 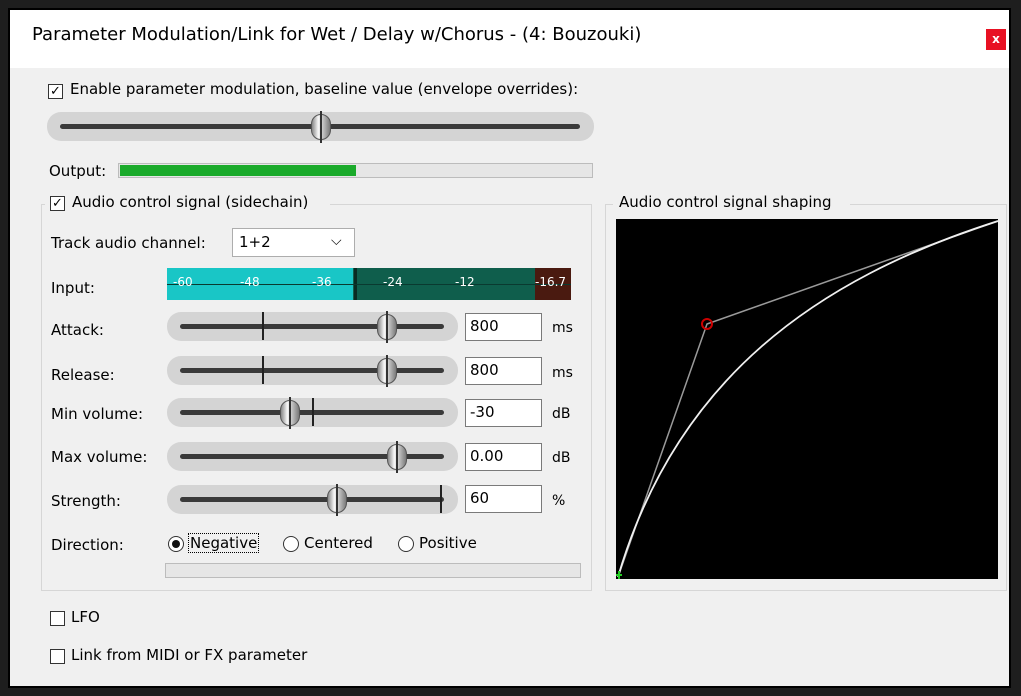 I want to click on audio-control-checkbox: ✓, so click(x=57, y=203).